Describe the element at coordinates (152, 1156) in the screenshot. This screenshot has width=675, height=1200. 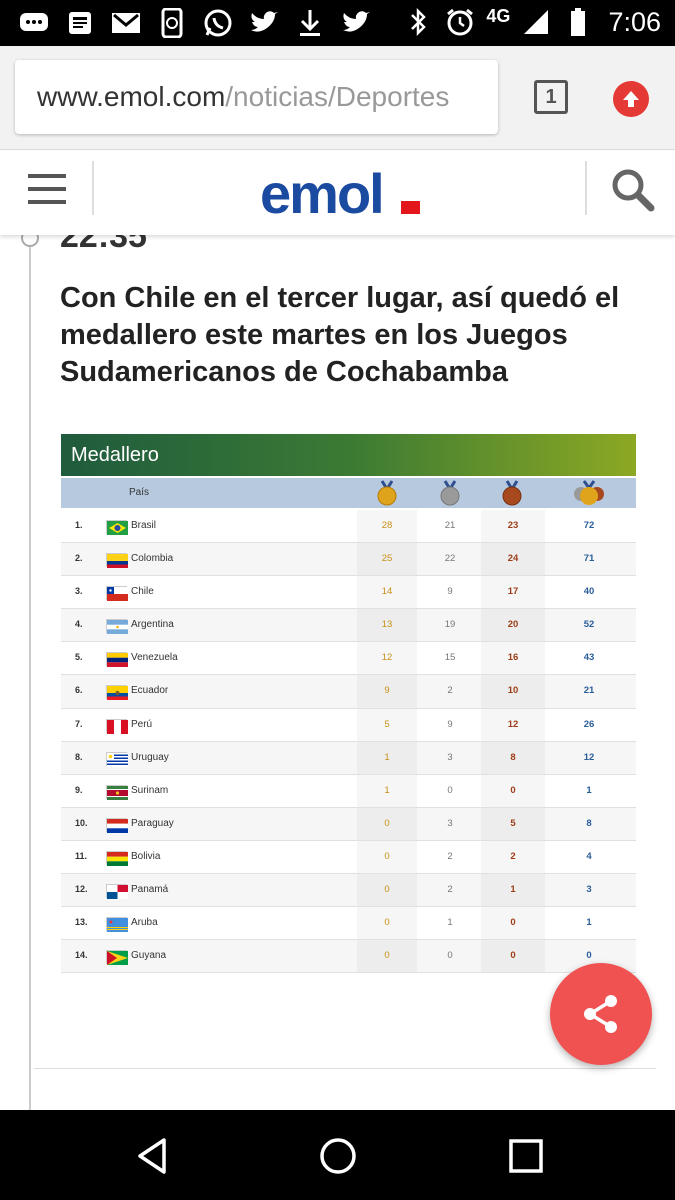
I see `back-icon` at that location.